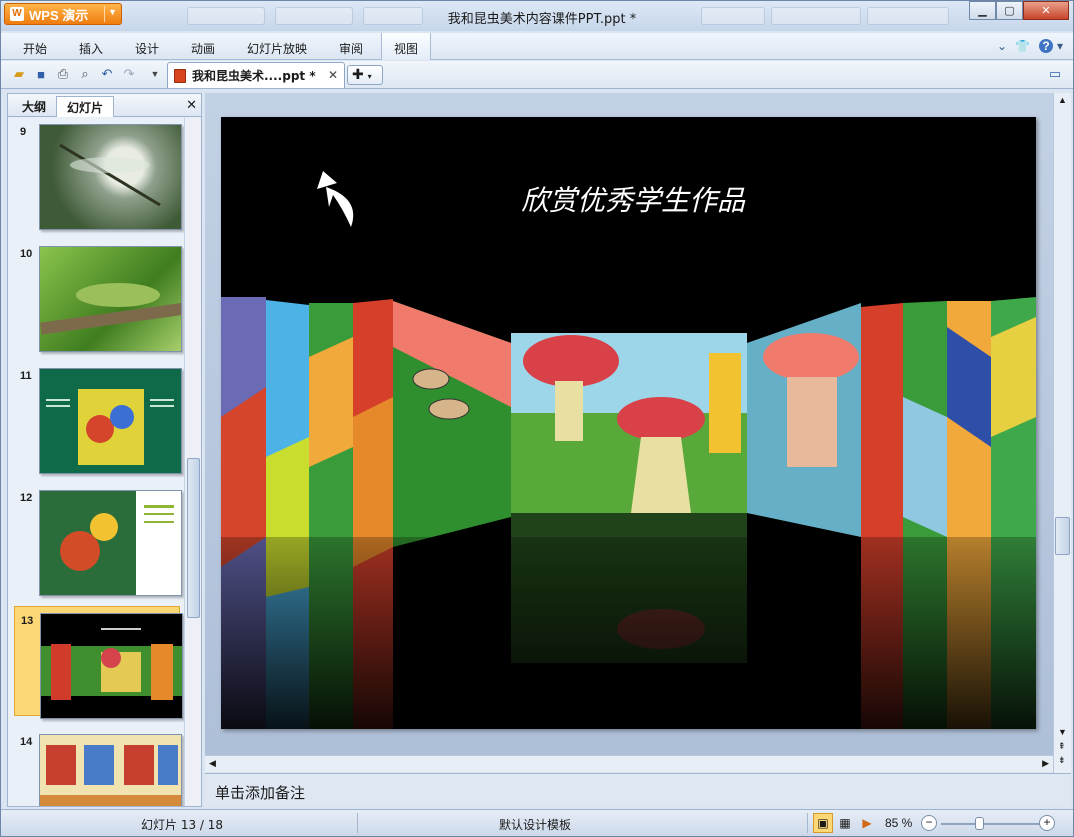 This screenshot has width=1074, height=837. What do you see at coordinates (1046, 46) in the screenshot?
I see `help-icon: ?` at bounding box center [1046, 46].